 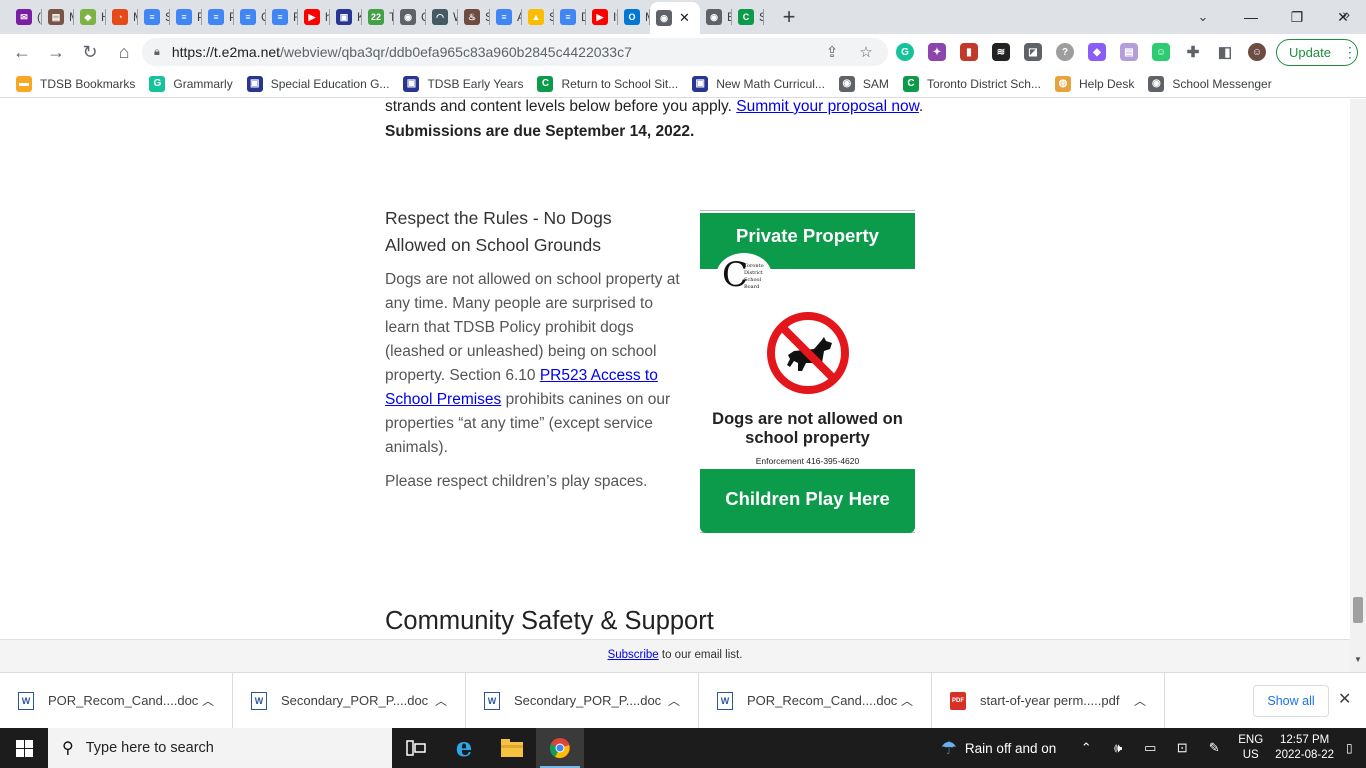 I want to click on grammarly-extension-icon: G, so click(x=905, y=52).